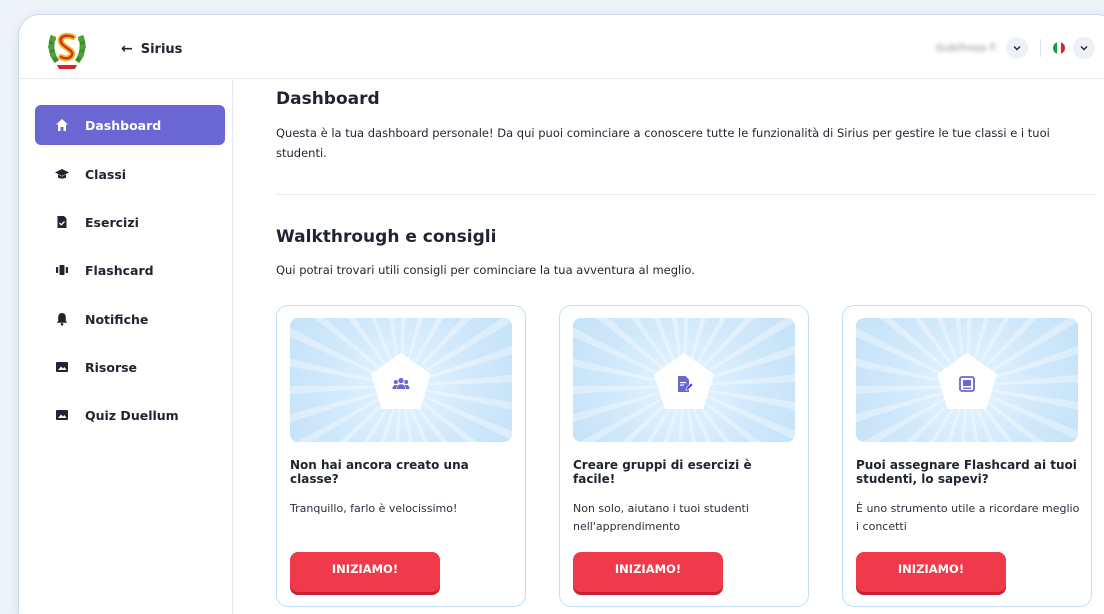 The image size is (1104, 614). I want to click on card-title: Creare gruppi di esercizi è facile!, so click(662, 472).